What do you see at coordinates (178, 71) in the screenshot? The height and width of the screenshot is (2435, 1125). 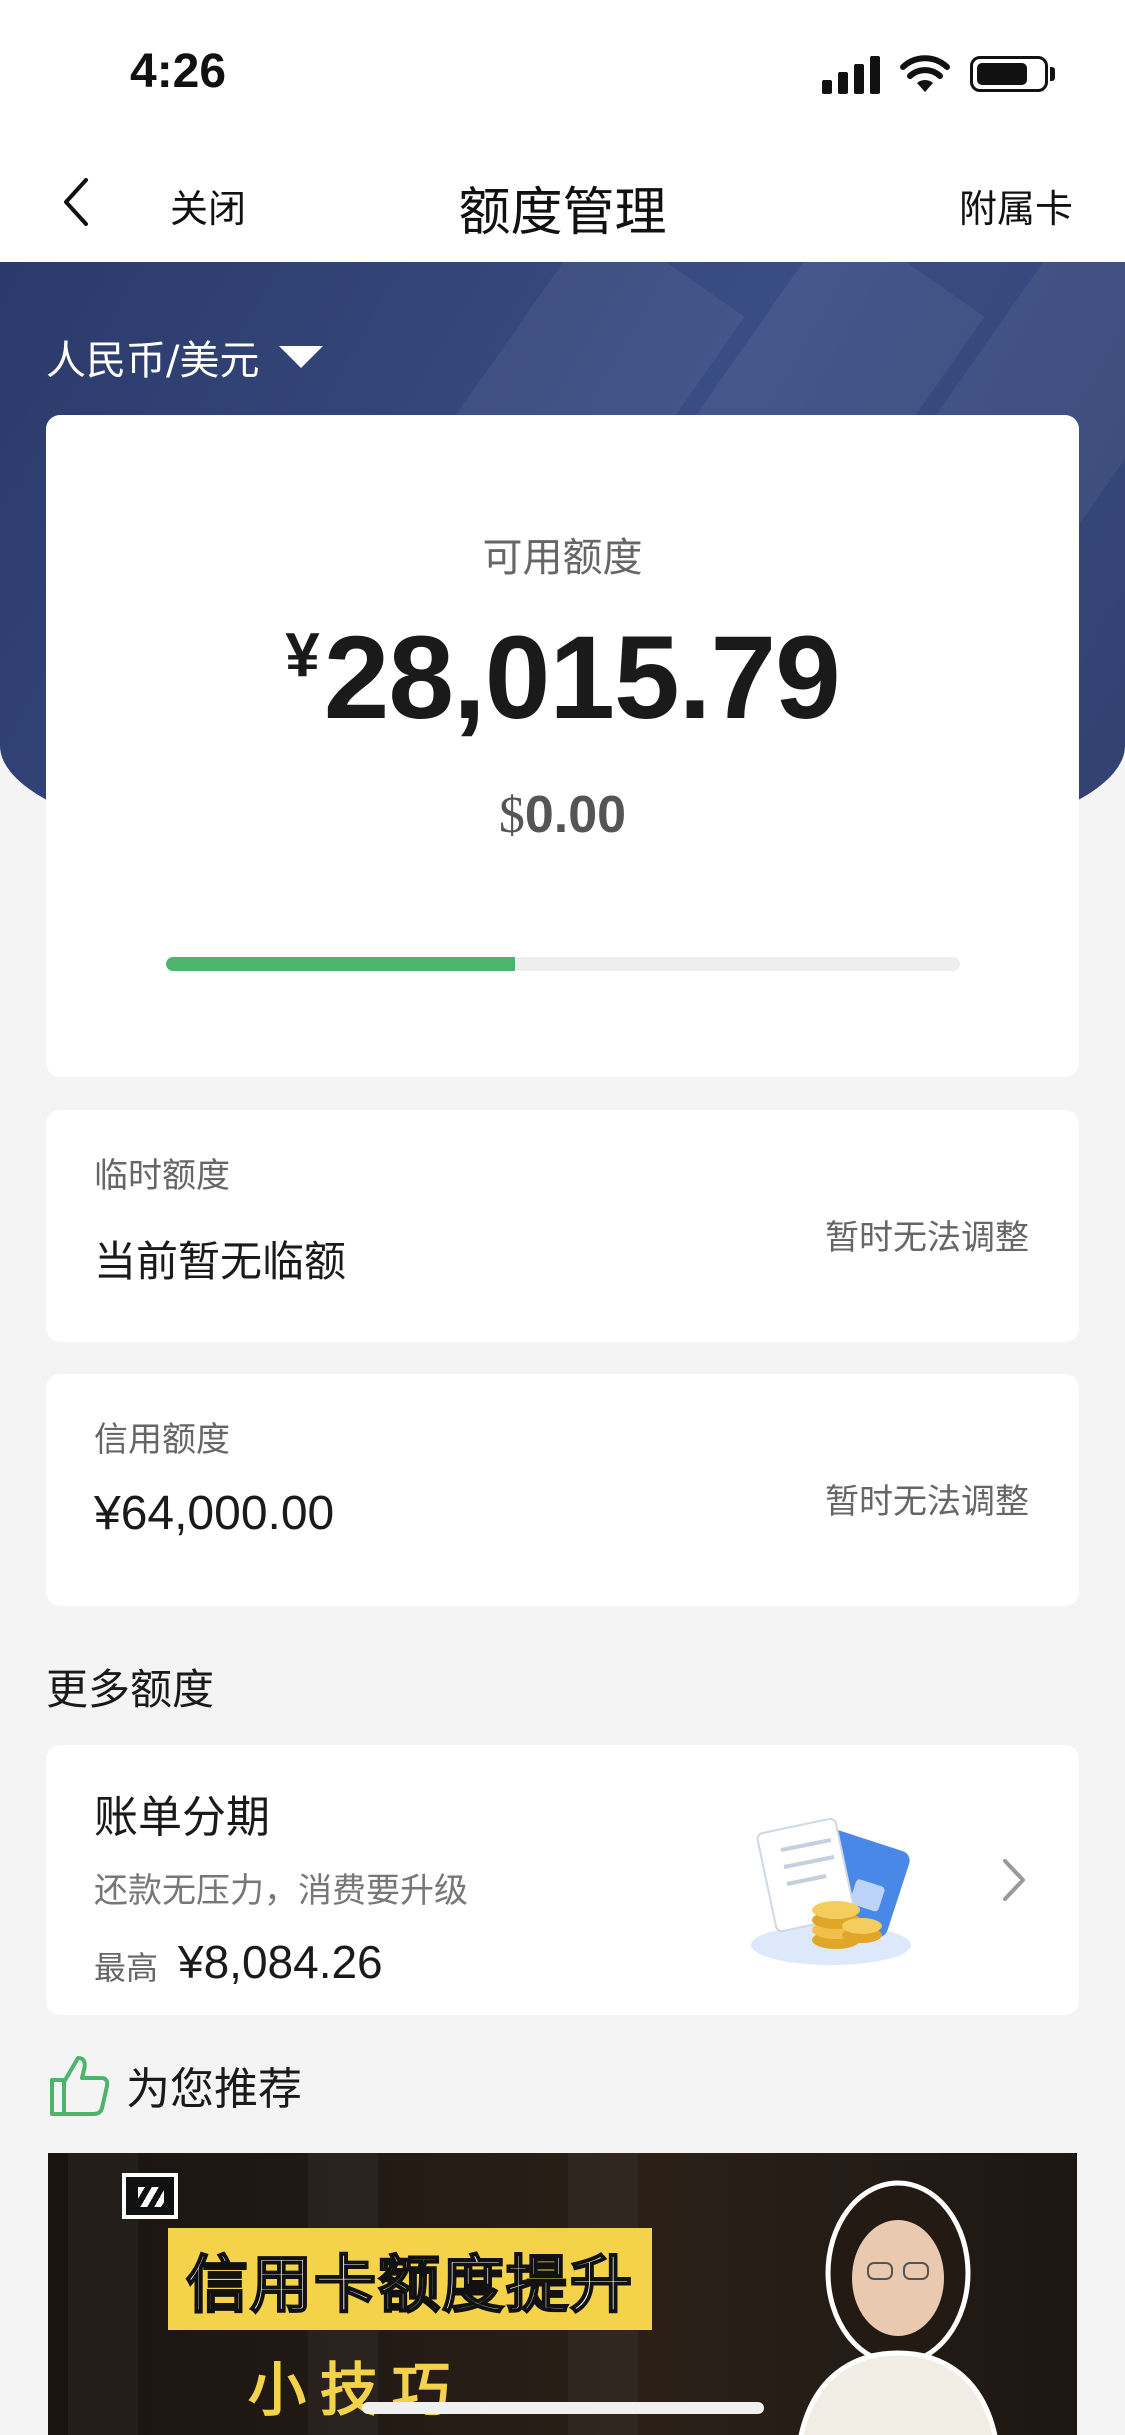 I see `status-time: 4:26` at bounding box center [178, 71].